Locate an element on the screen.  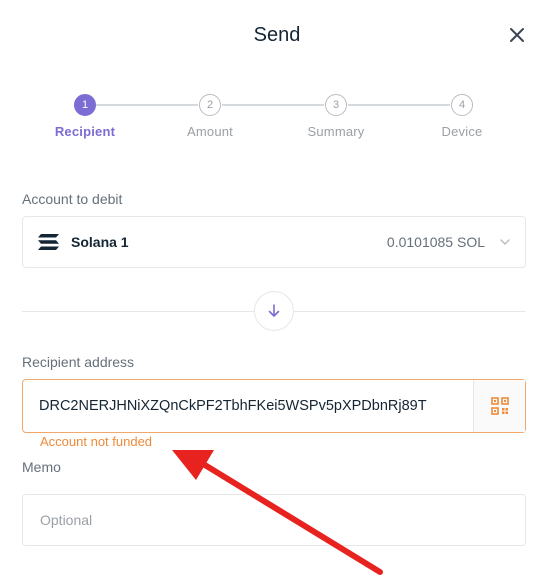
step-summary: 3 Summary is located at coordinates (336, 116).